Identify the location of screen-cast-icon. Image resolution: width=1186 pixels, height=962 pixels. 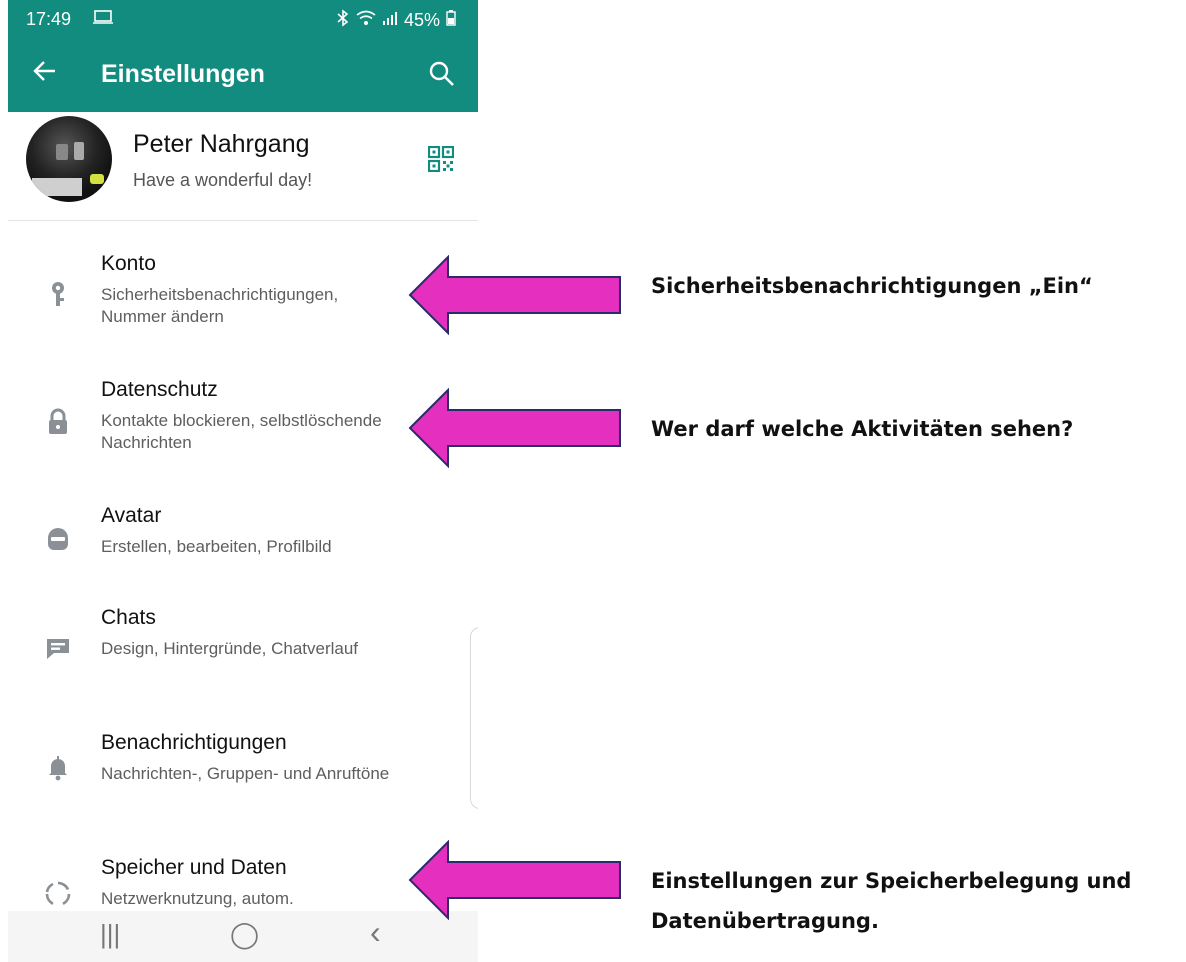
(103, 19).